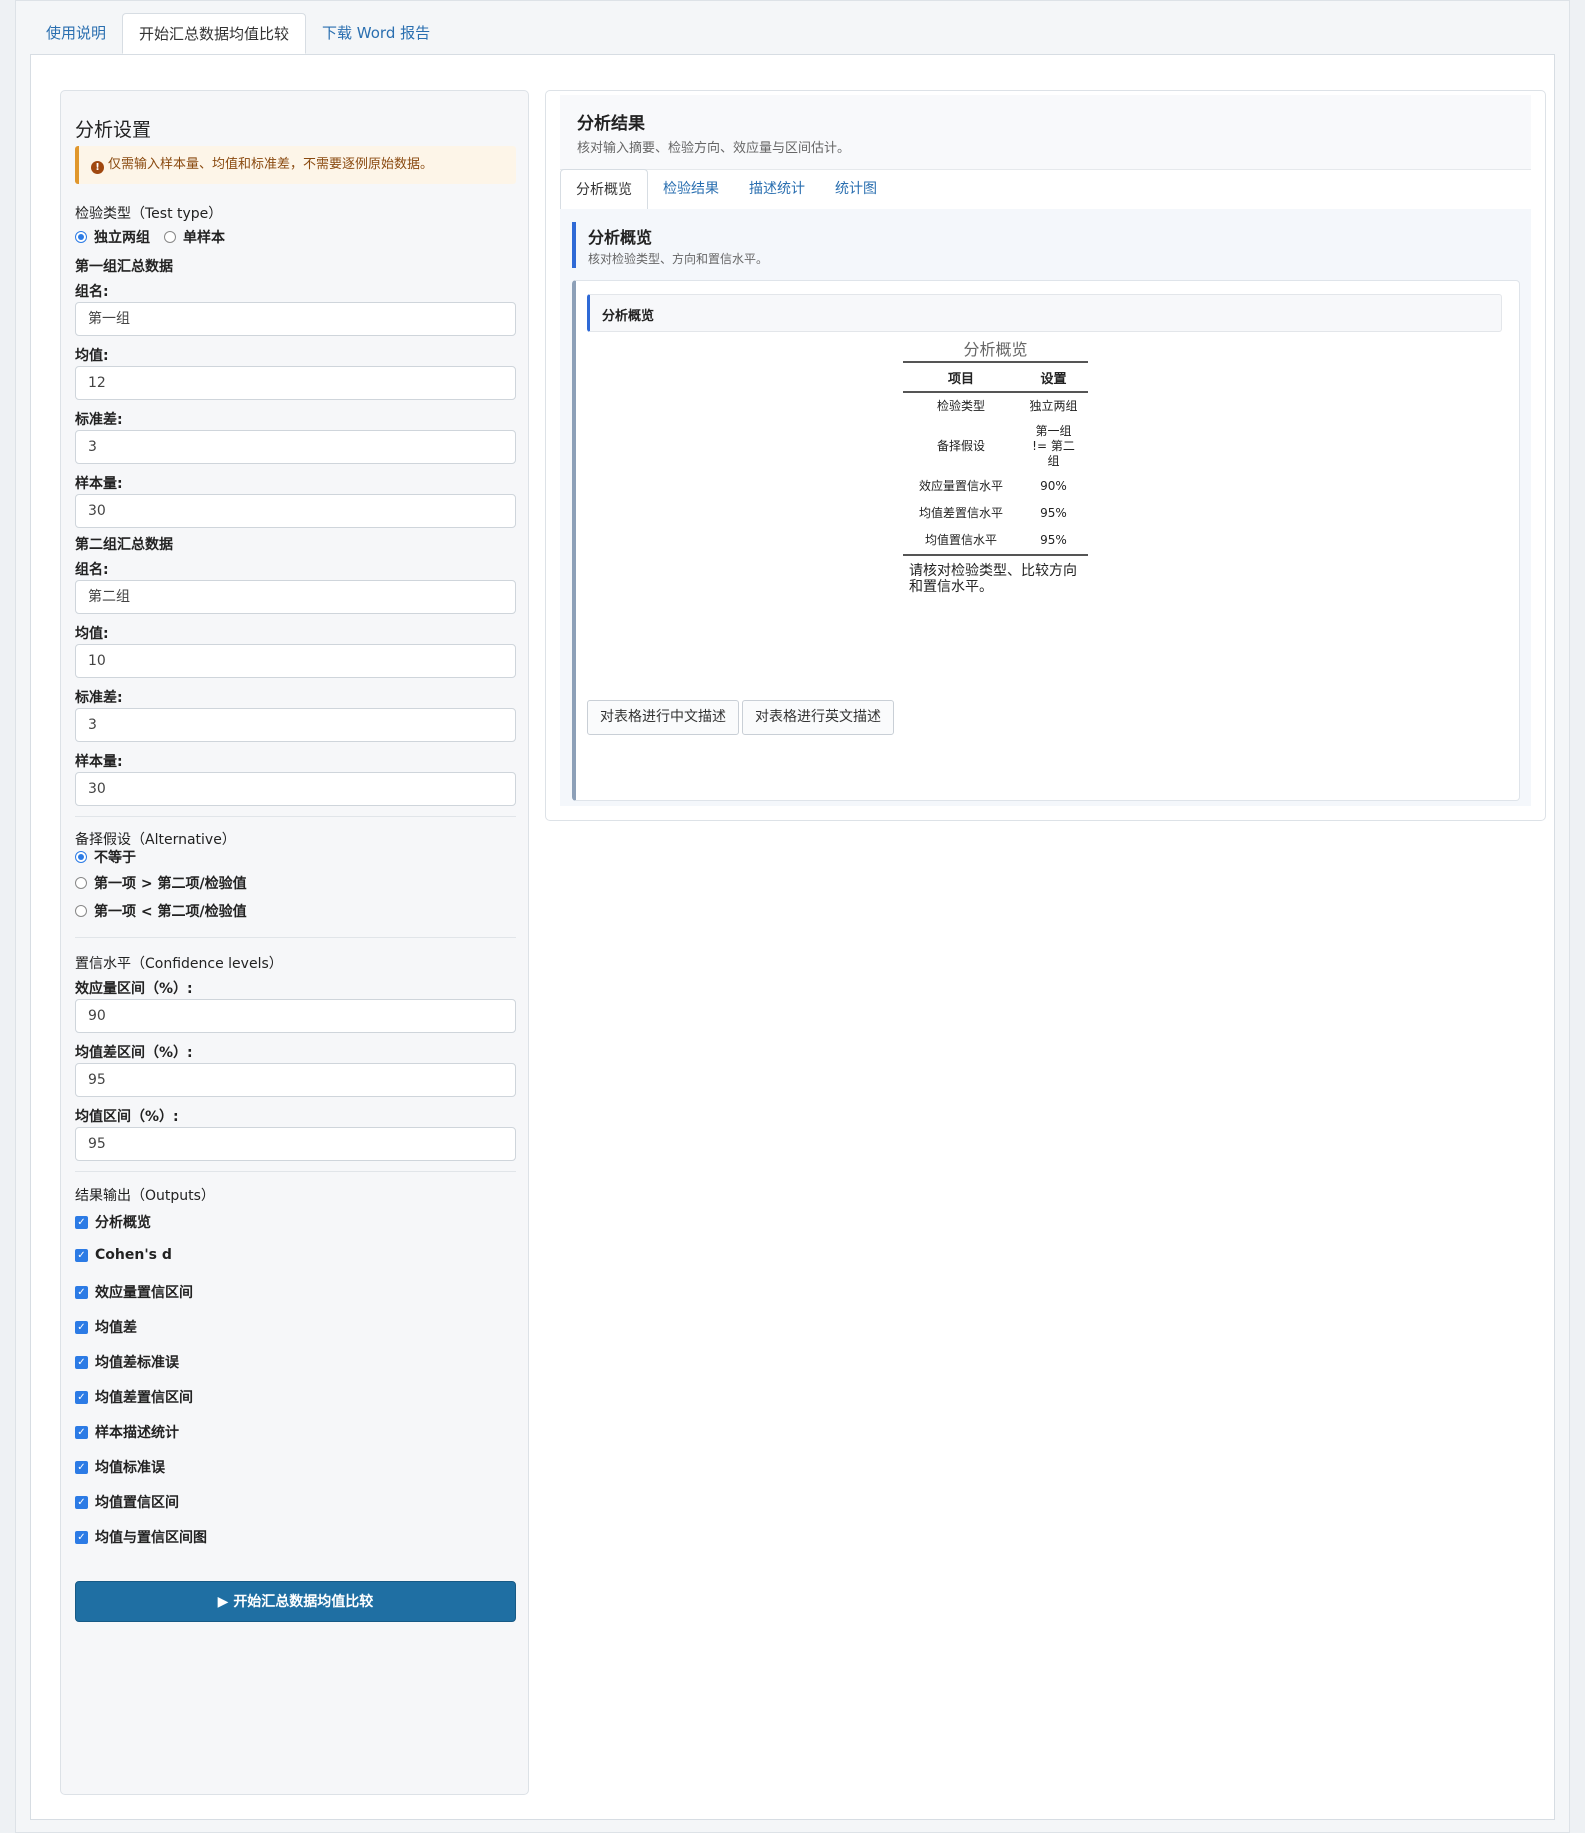 The image size is (1585, 1833). I want to click on group1-mean-label: 均值:, so click(92, 356).